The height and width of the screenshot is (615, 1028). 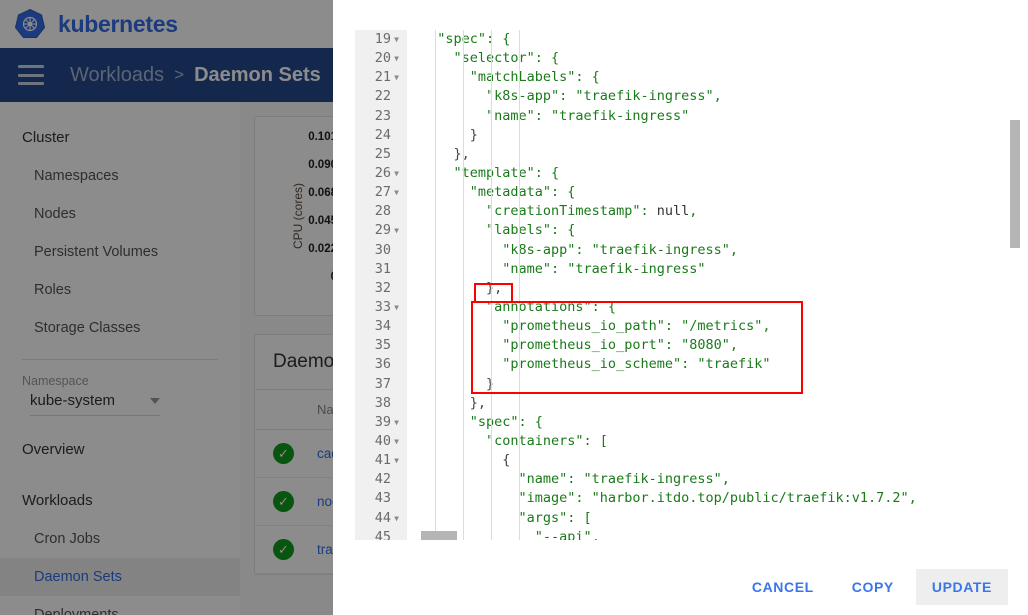 I want to click on line-number: 21 ▼, so click(x=381, y=77).